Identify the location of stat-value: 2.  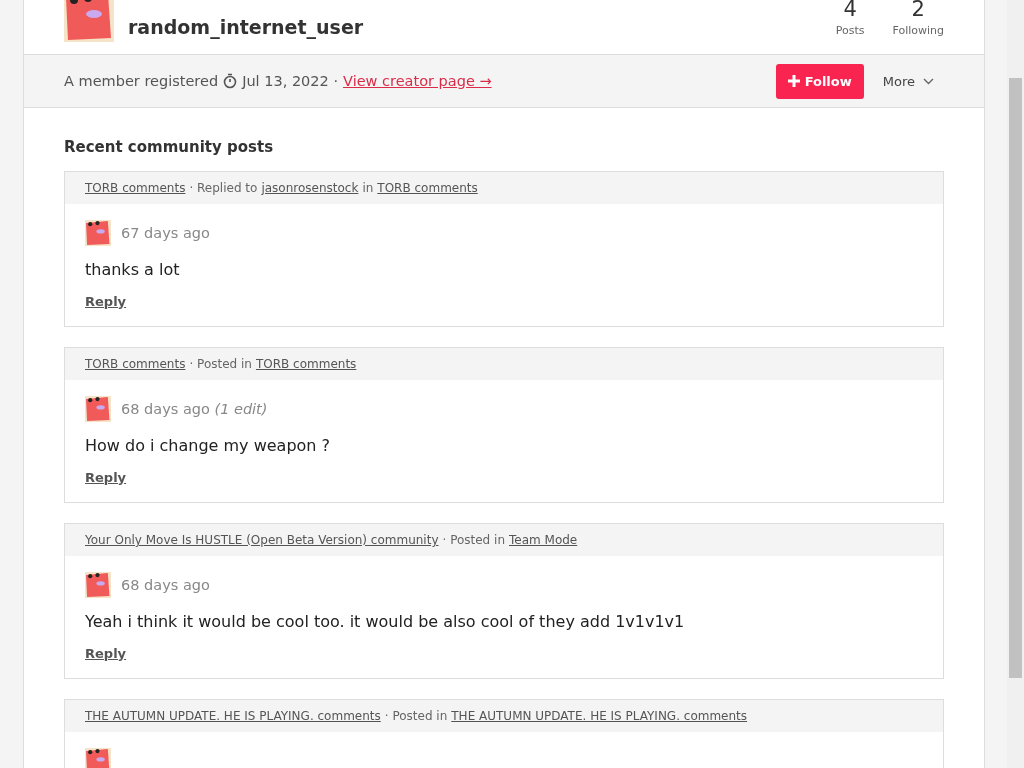
(918, 10).